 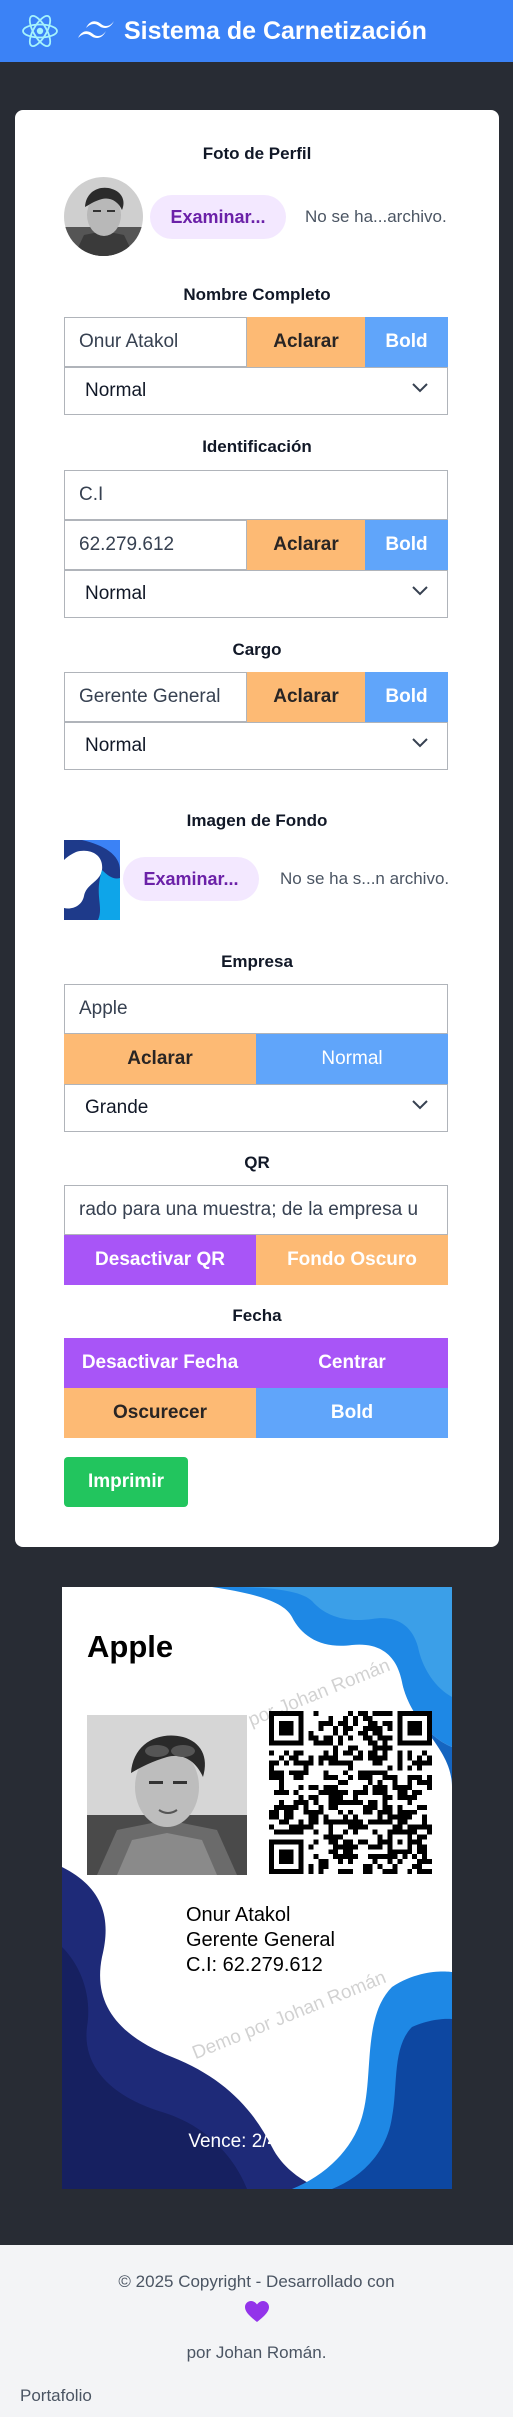 I want to click on portfolio-link: Portafolio, so click(x=56, y=2396).